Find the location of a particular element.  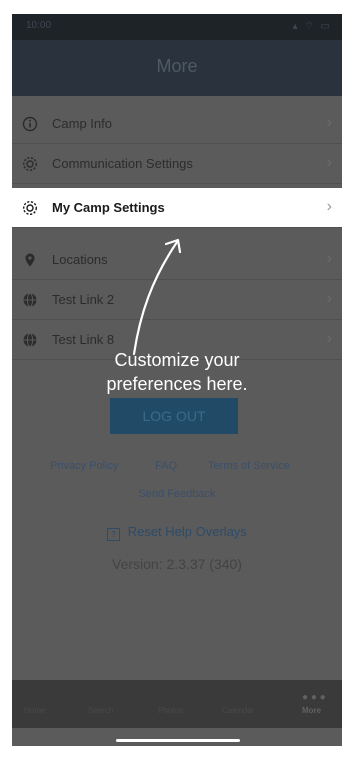

info-icon is located at coordinates (30, 124).